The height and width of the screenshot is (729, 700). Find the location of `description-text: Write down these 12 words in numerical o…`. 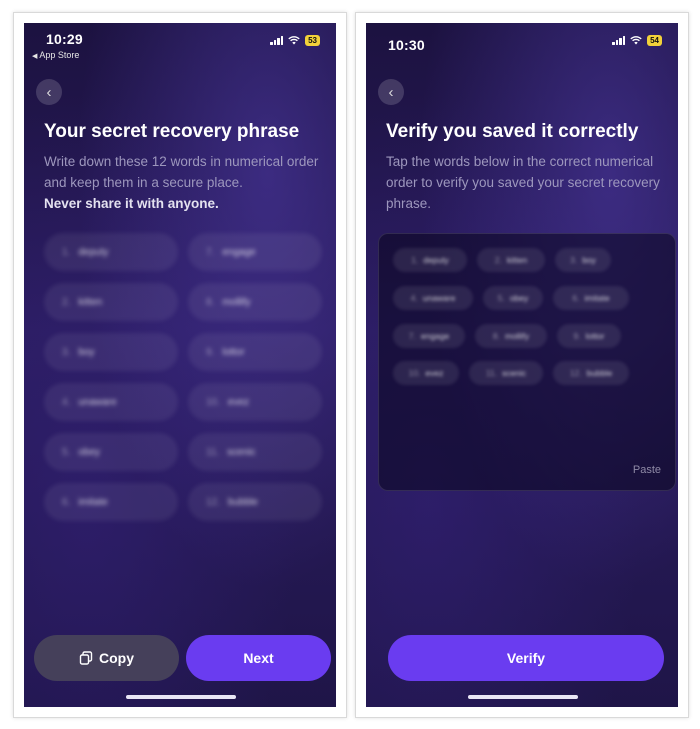

description-text: Write down these 12 words in numerical o… is located at coordinates (181, 172).